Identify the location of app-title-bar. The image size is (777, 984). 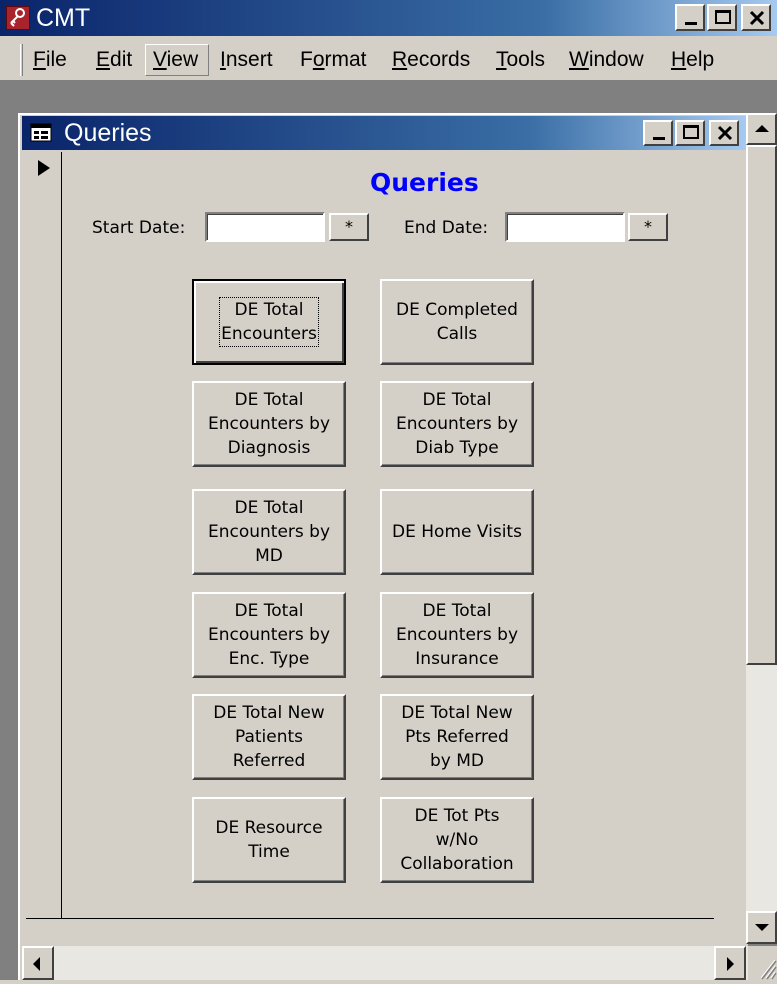
(388, 18).